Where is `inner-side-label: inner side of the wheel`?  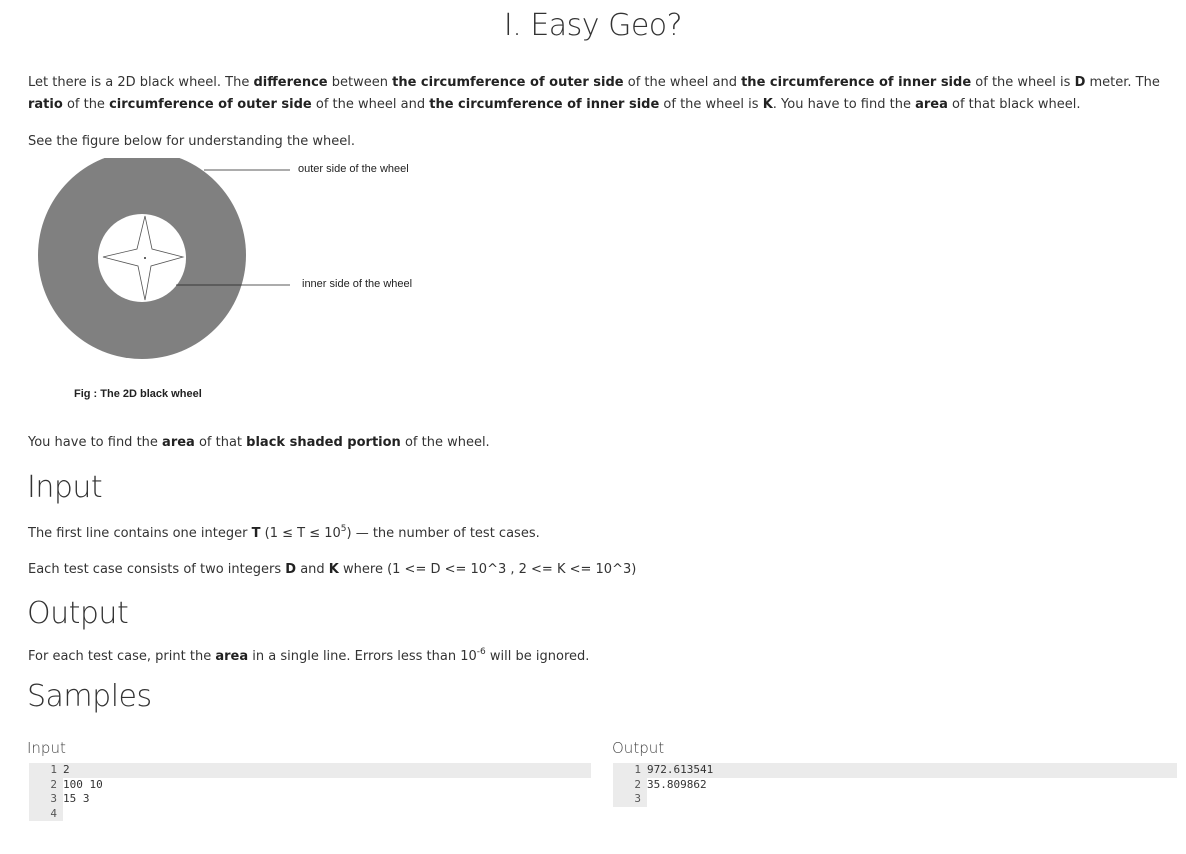 inner-side-label: inner side of the wheel is located at coordinates (357, 284).